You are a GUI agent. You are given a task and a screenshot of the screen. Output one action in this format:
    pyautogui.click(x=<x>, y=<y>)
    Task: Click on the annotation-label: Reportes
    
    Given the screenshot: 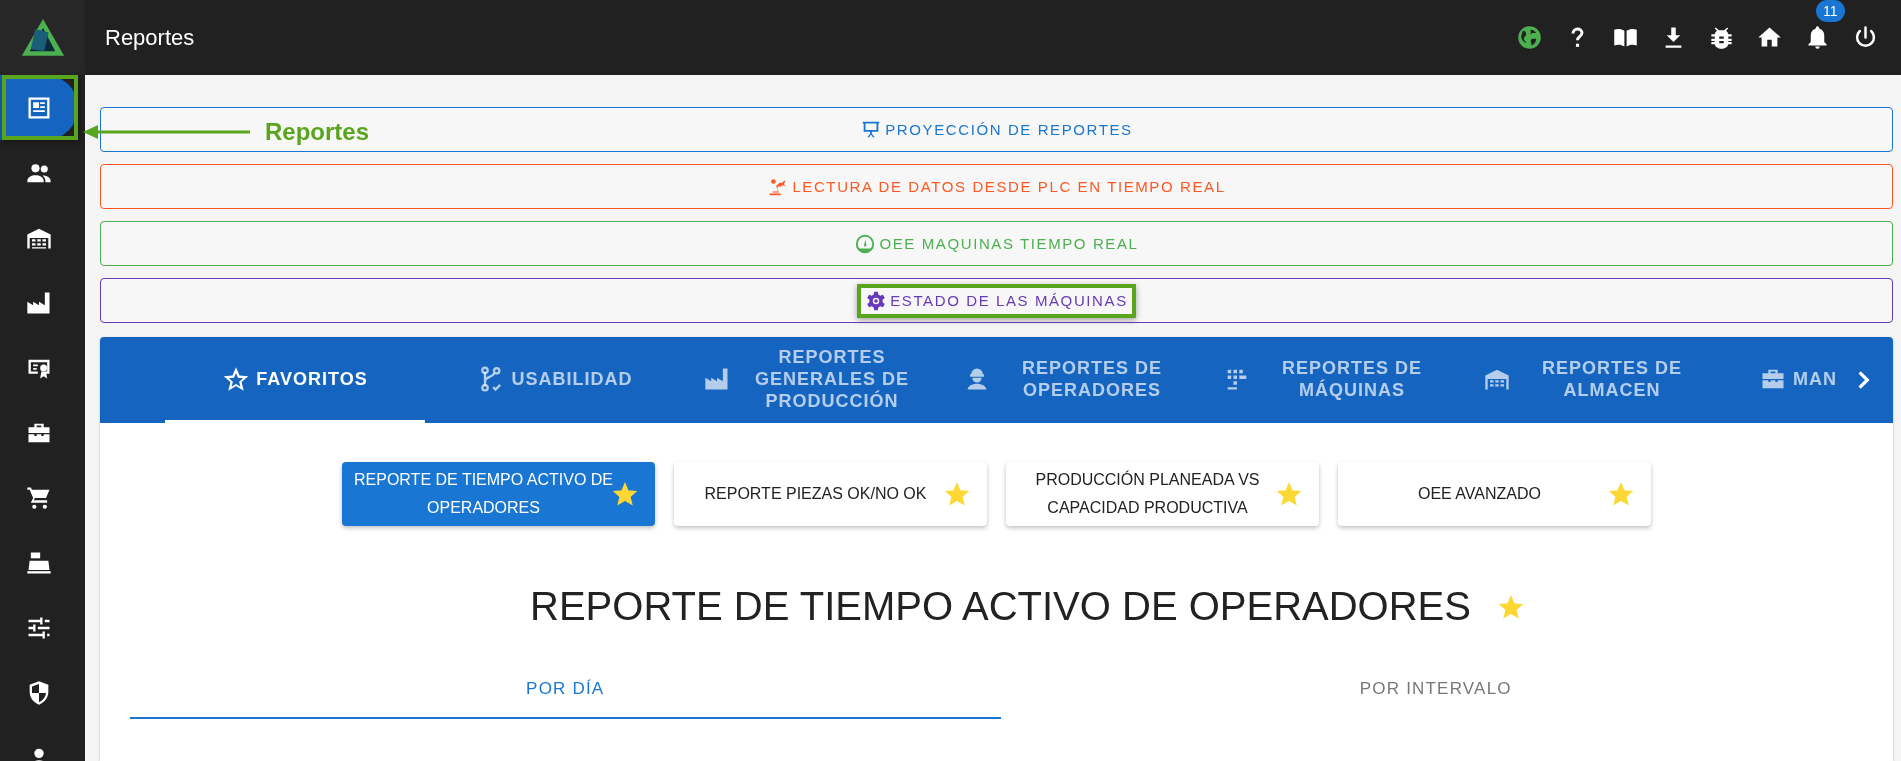 What is the action you would take?
    pyautogui.click(x=317, y=132)
    